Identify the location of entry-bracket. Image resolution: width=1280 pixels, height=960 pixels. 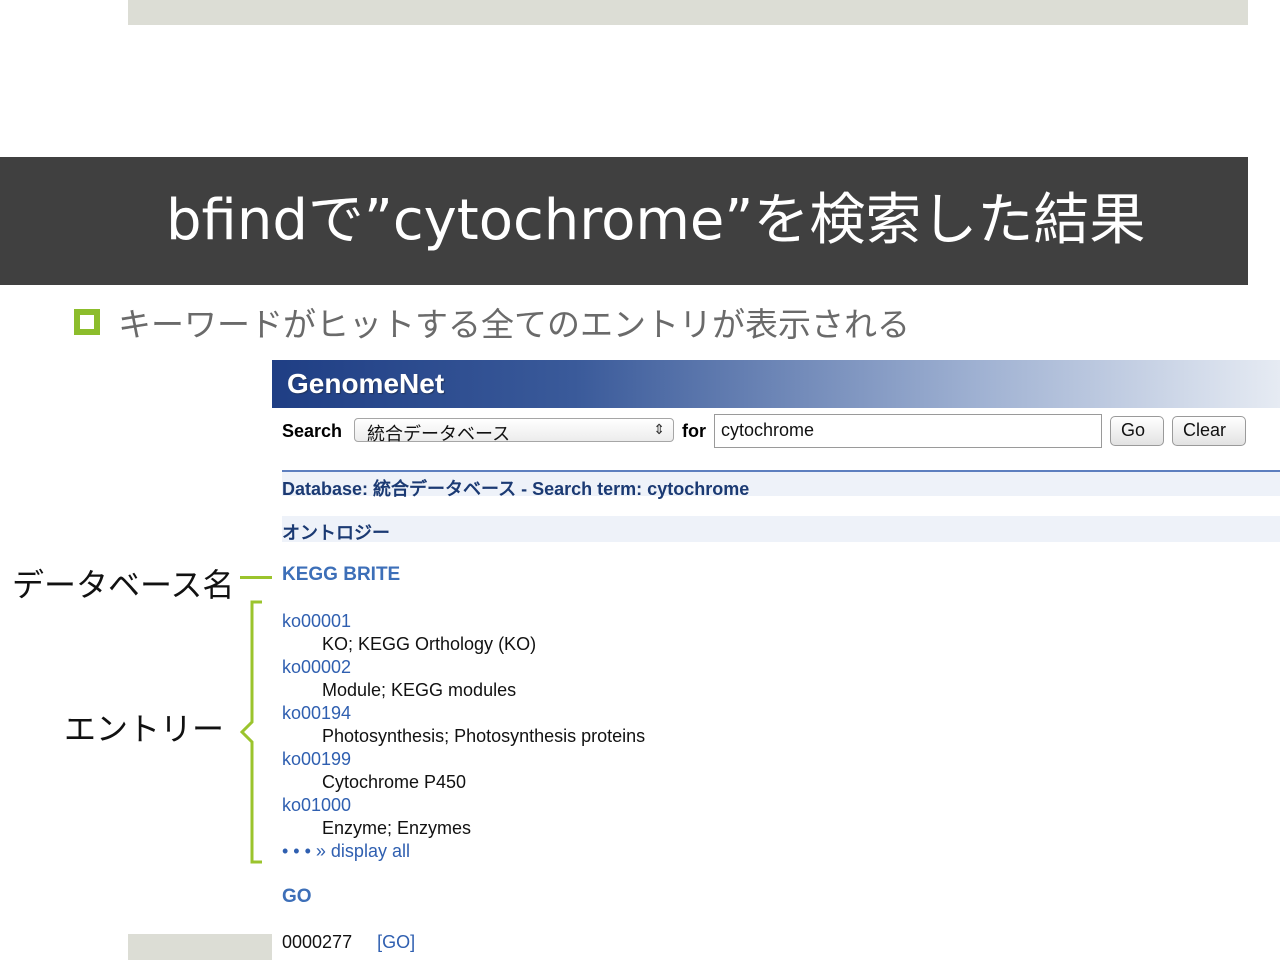
(250, 732).